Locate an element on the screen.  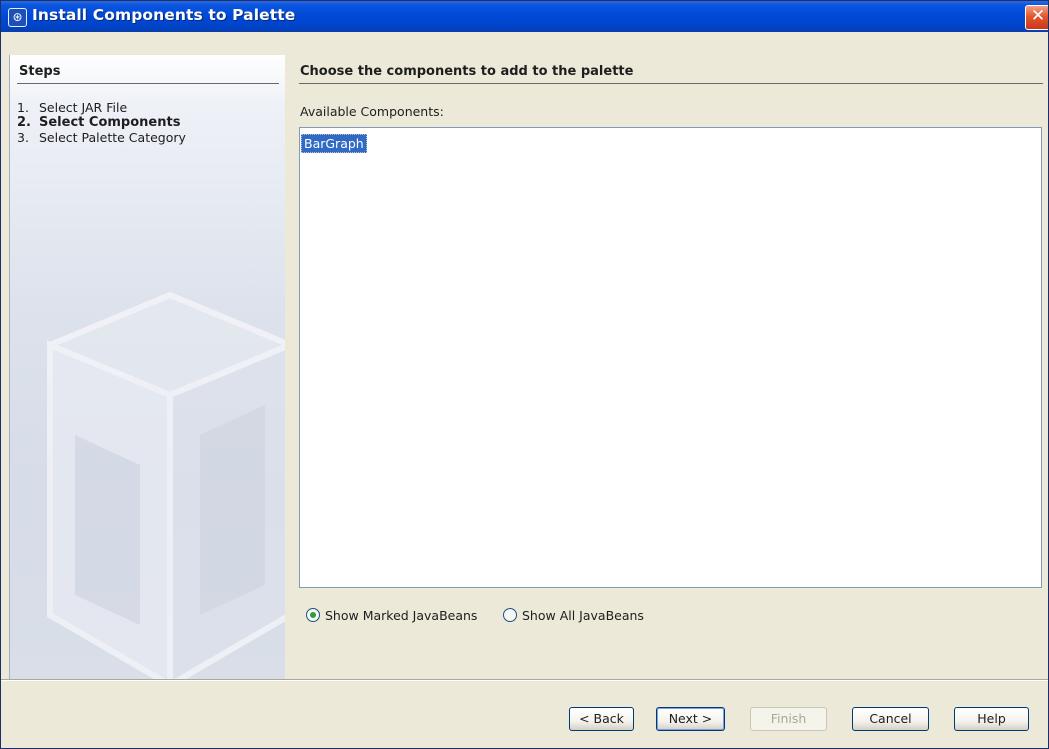
footer-divider is located at coordinates (524, 680).